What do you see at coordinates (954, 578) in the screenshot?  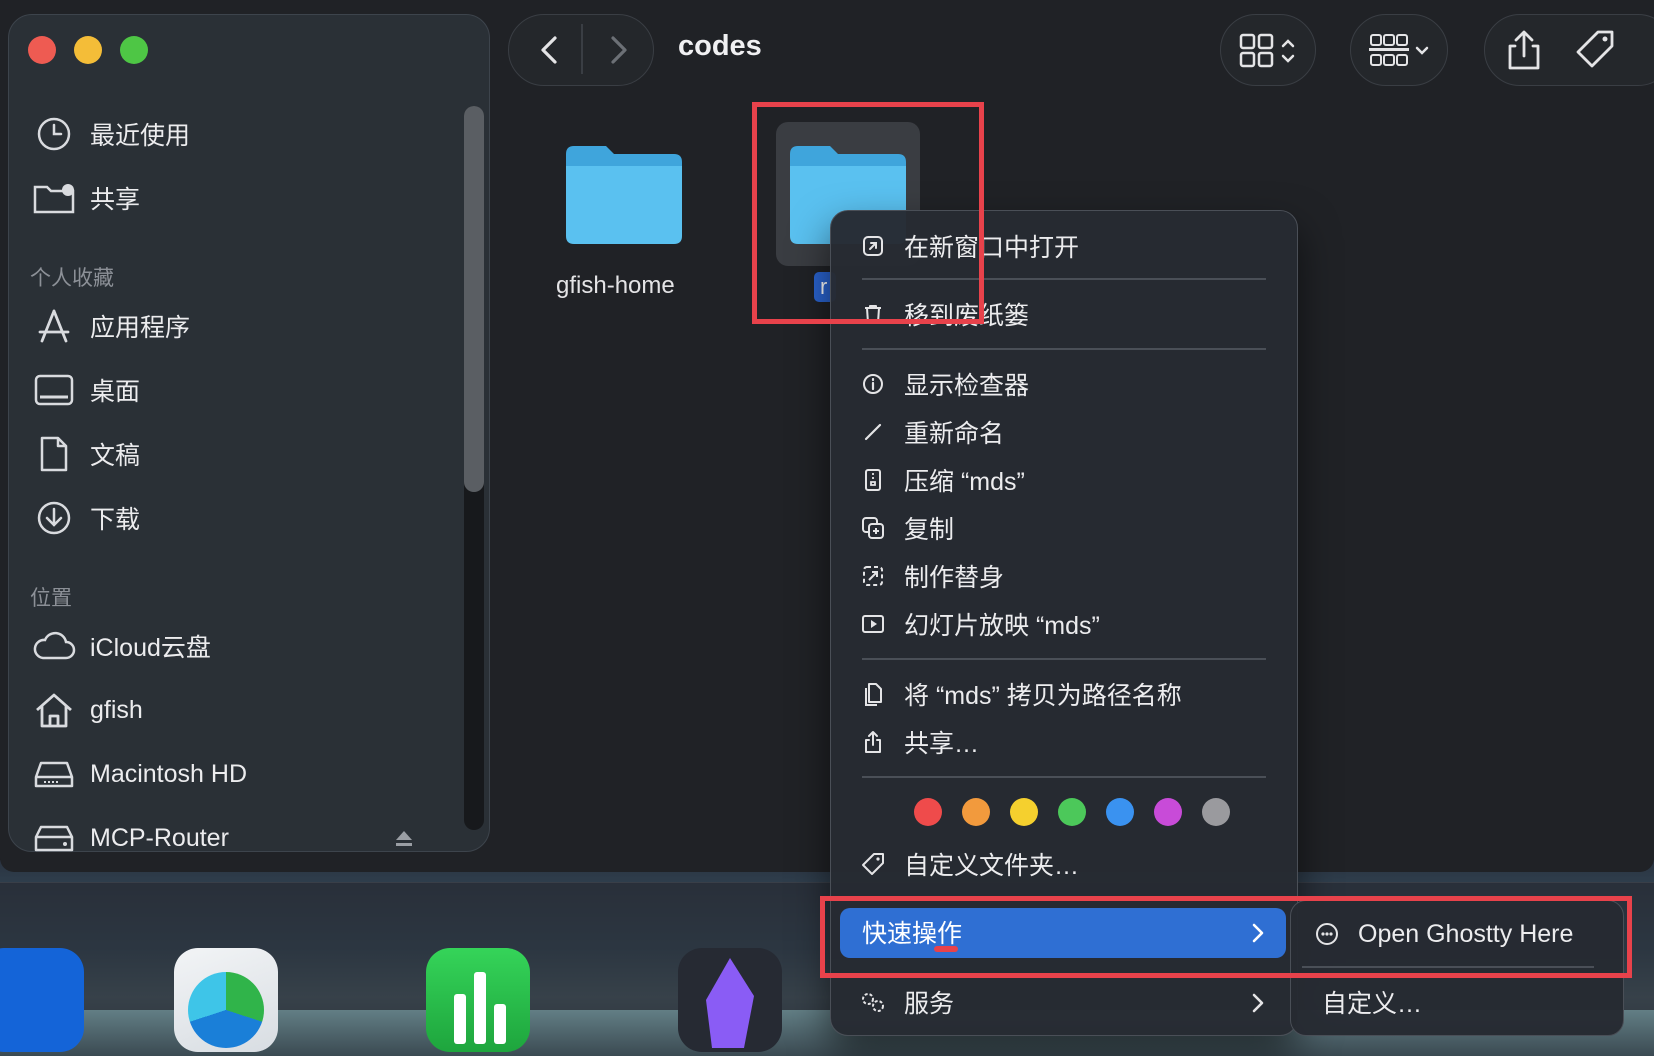 I see `menu-item-label: 制作替身` at bounding box center [954, 578].